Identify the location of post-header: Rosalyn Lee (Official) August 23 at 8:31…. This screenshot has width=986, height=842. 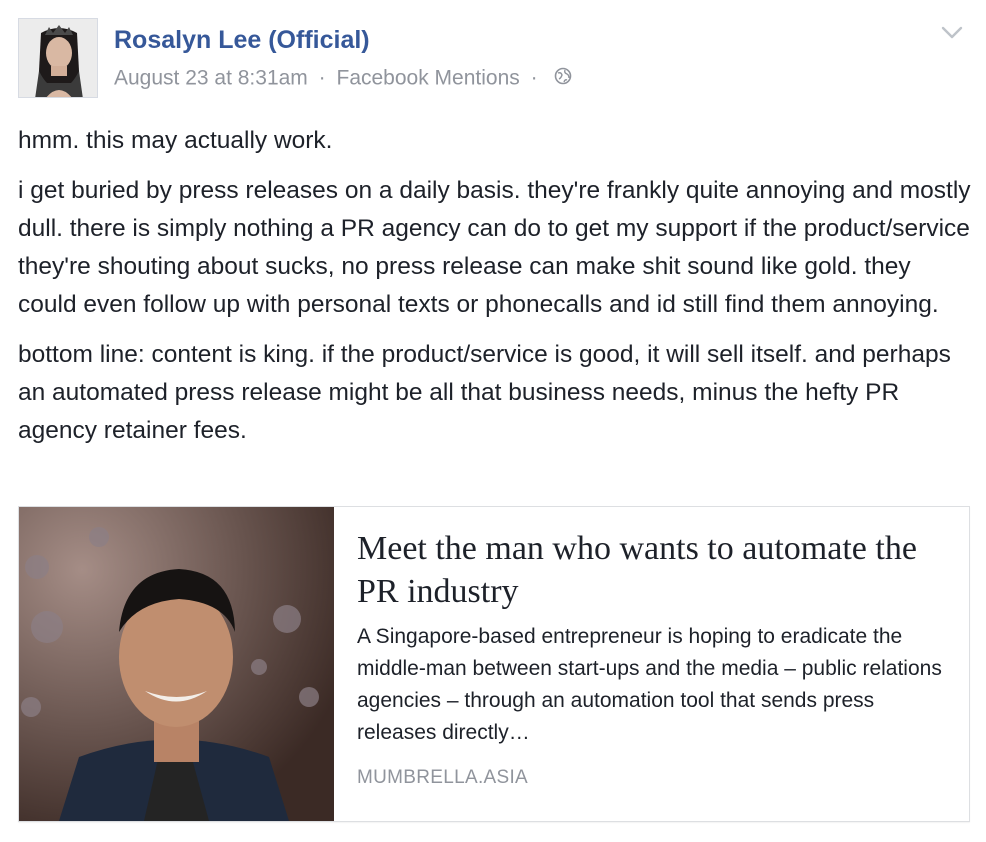
(493, 59).